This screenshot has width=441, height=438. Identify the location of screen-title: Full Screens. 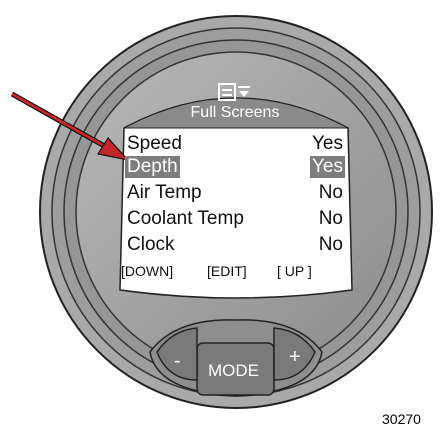
(235, 112).